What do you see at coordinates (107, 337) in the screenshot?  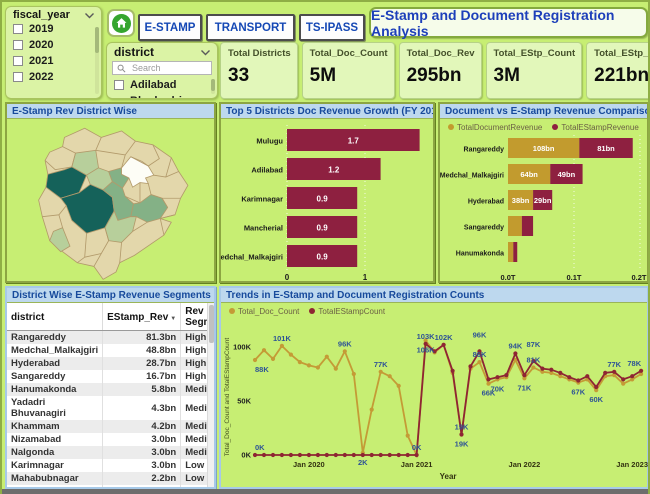 I see `table-row: Rangareddy 81.3bn High` at bounding box center [107, 337].